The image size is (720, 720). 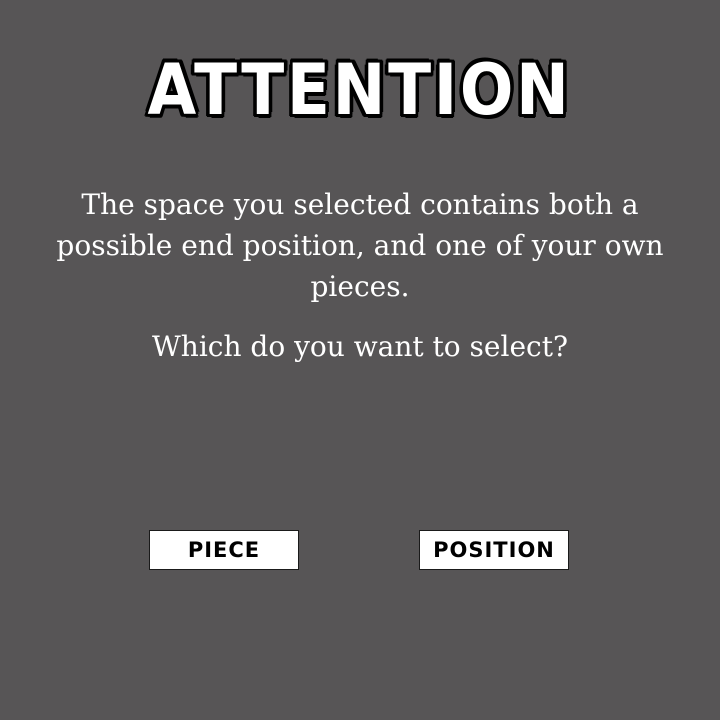 I want to click on dialog-title-container: ATTENTION, so click(x=360, y=90).